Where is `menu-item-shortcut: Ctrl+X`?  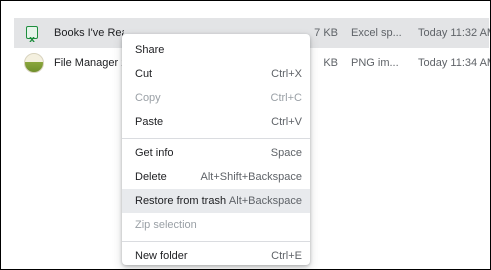 menu-item-shortcut: Ctrl+X is located at coordinates (286, 74).